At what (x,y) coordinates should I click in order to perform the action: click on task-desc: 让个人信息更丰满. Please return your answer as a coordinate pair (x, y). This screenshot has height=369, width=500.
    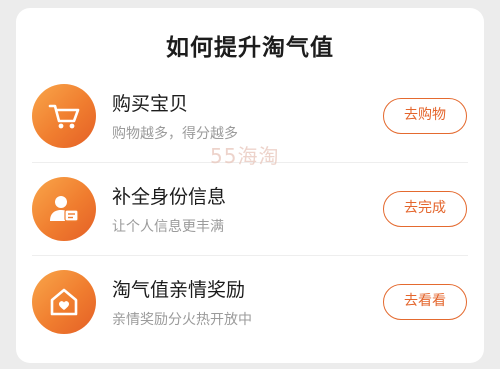
    Looking at the image, I should click on (168, 227).